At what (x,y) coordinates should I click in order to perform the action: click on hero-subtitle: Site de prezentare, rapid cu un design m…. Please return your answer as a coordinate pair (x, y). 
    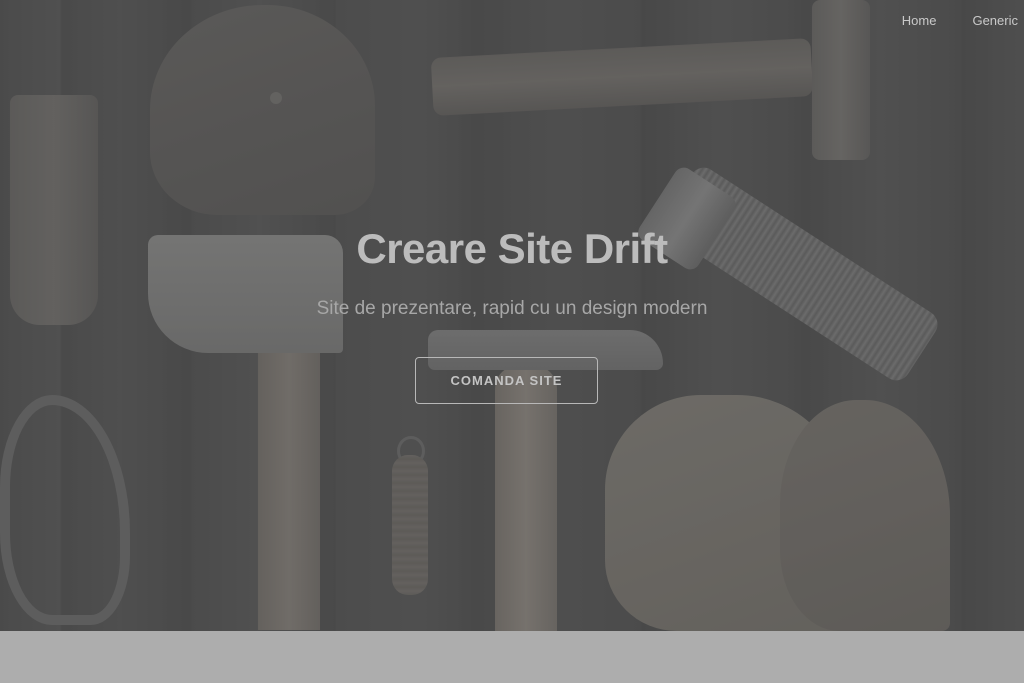
    Looking at the image, I should click on (512, 308).